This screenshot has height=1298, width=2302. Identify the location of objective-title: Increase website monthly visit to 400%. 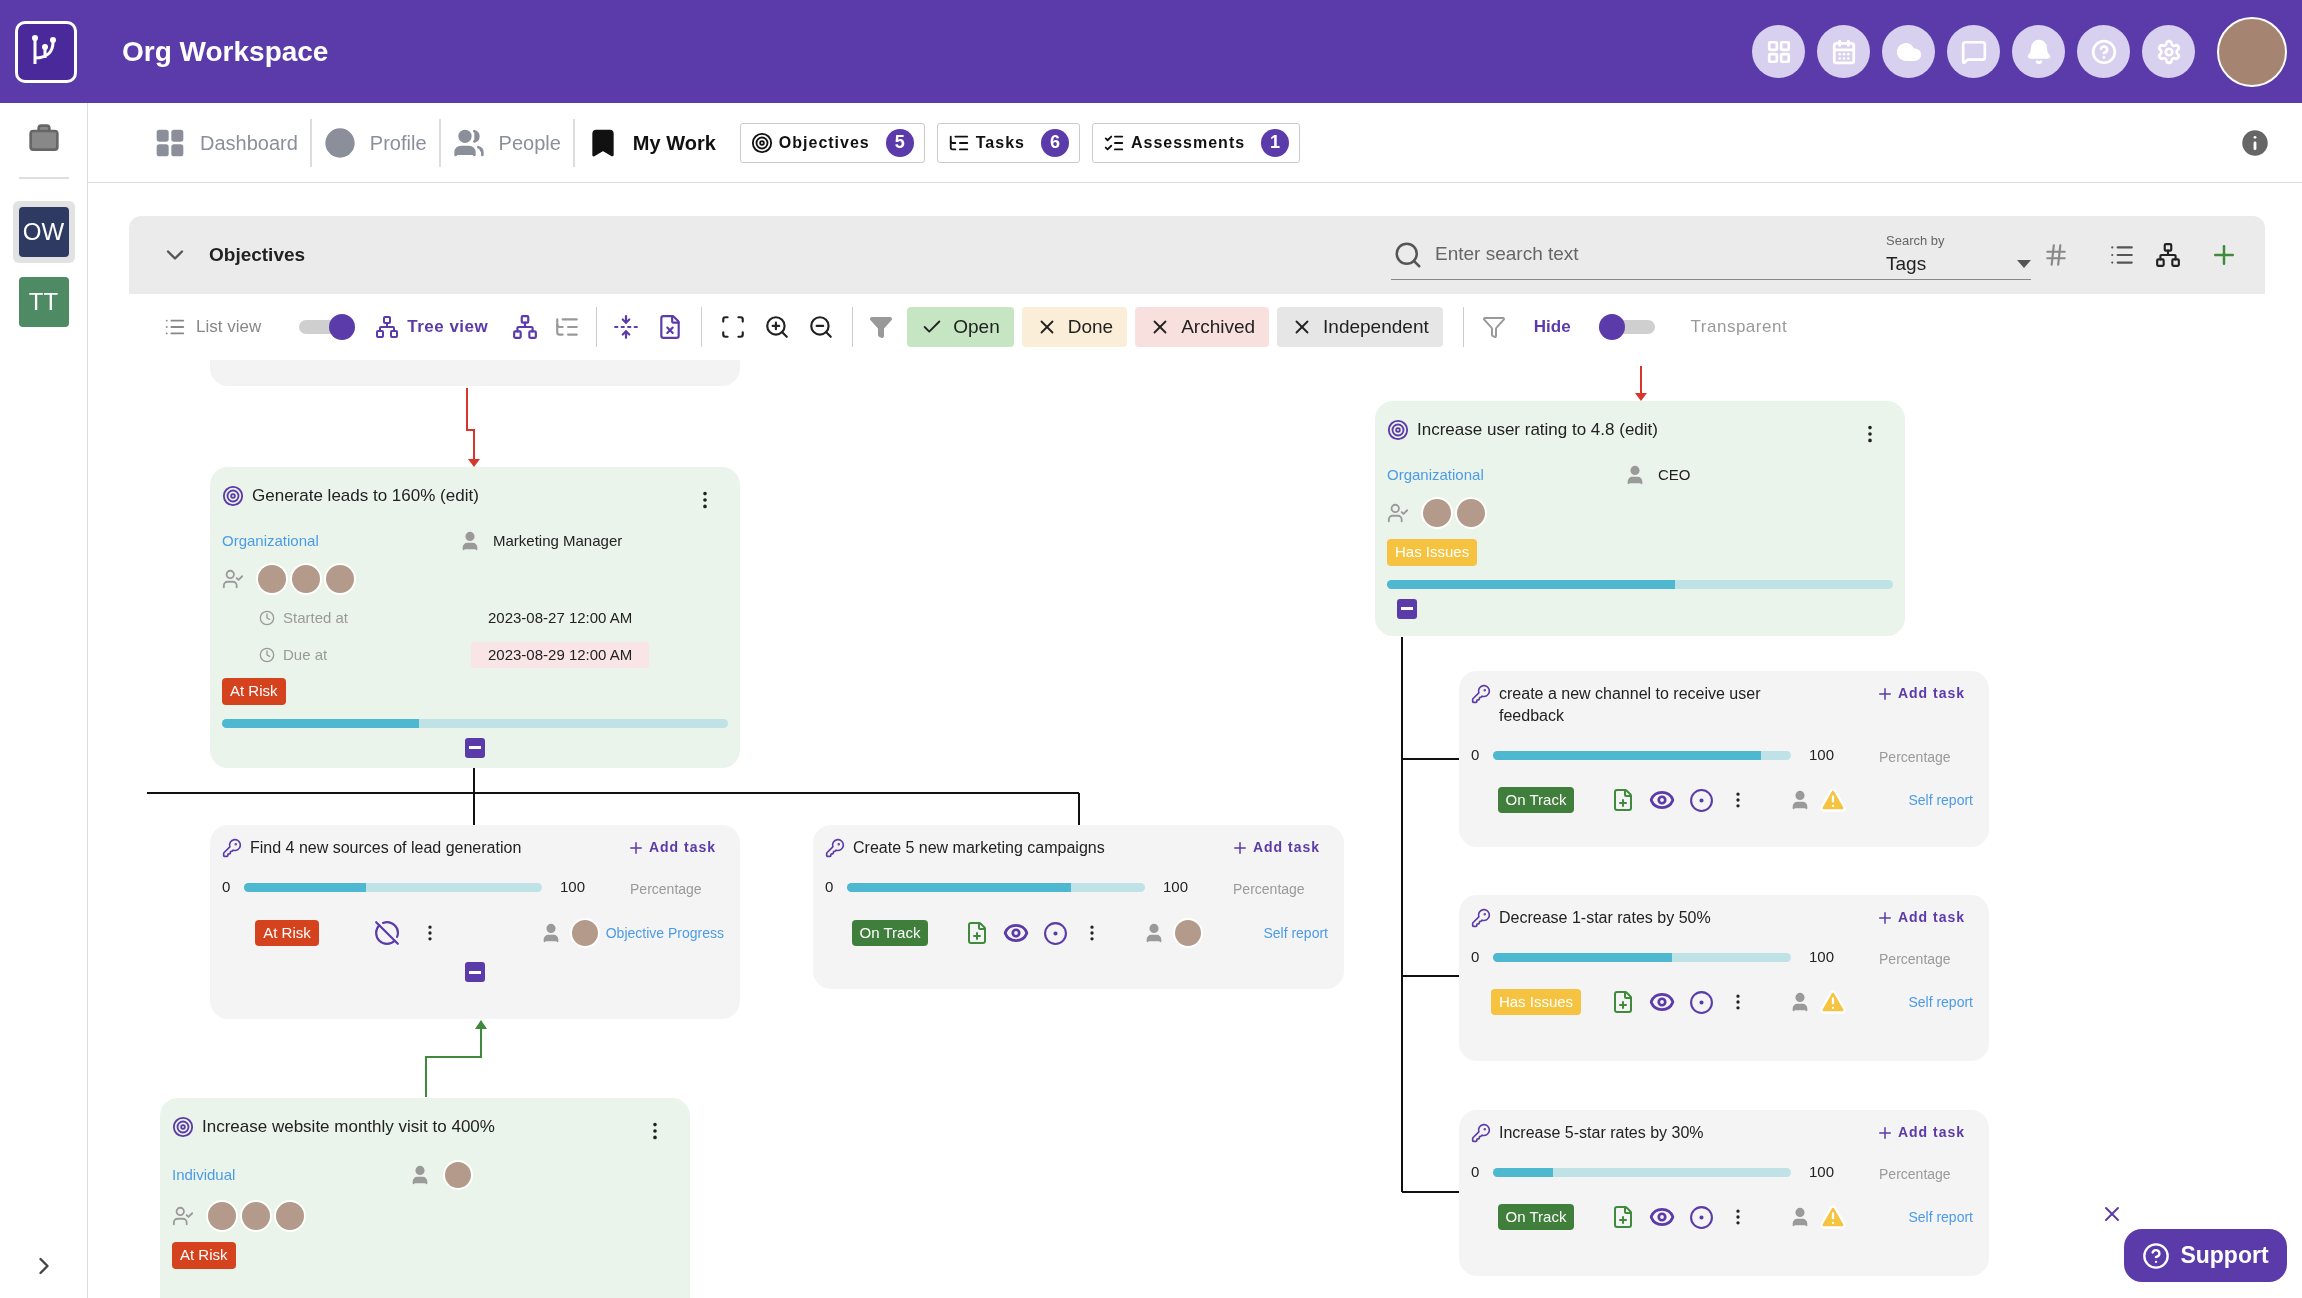
(419, 1127).